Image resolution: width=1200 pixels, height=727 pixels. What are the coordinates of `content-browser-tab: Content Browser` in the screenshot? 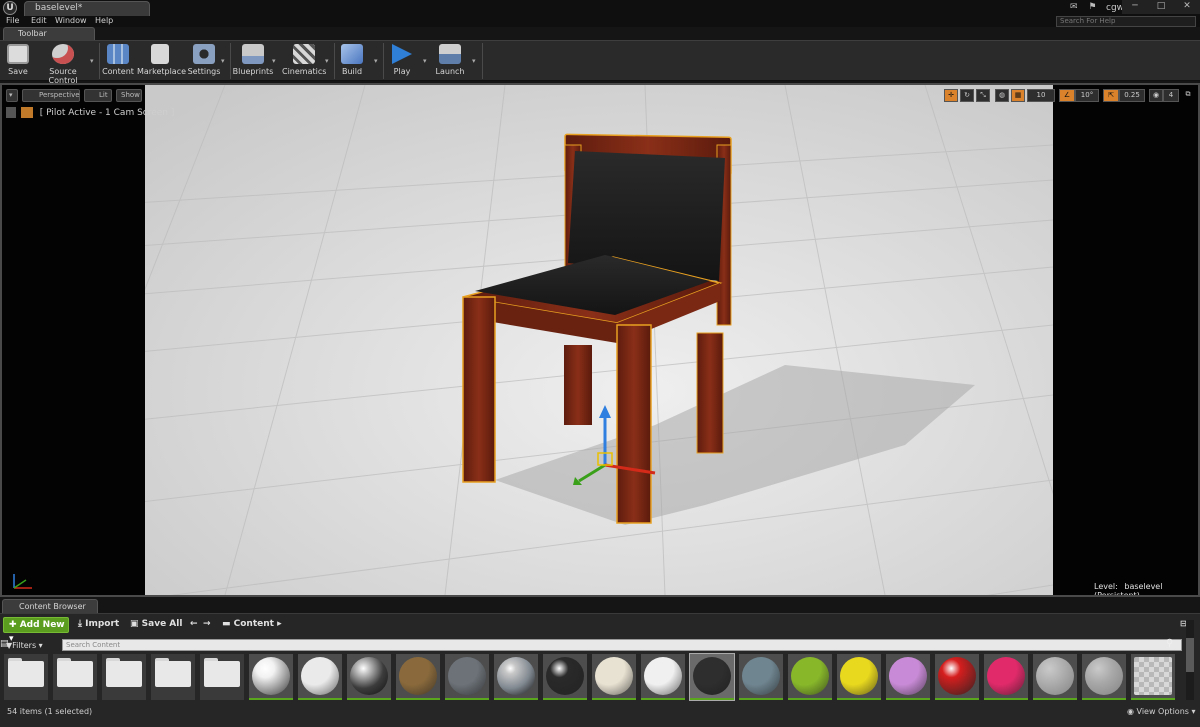 It's located at (50, 606).